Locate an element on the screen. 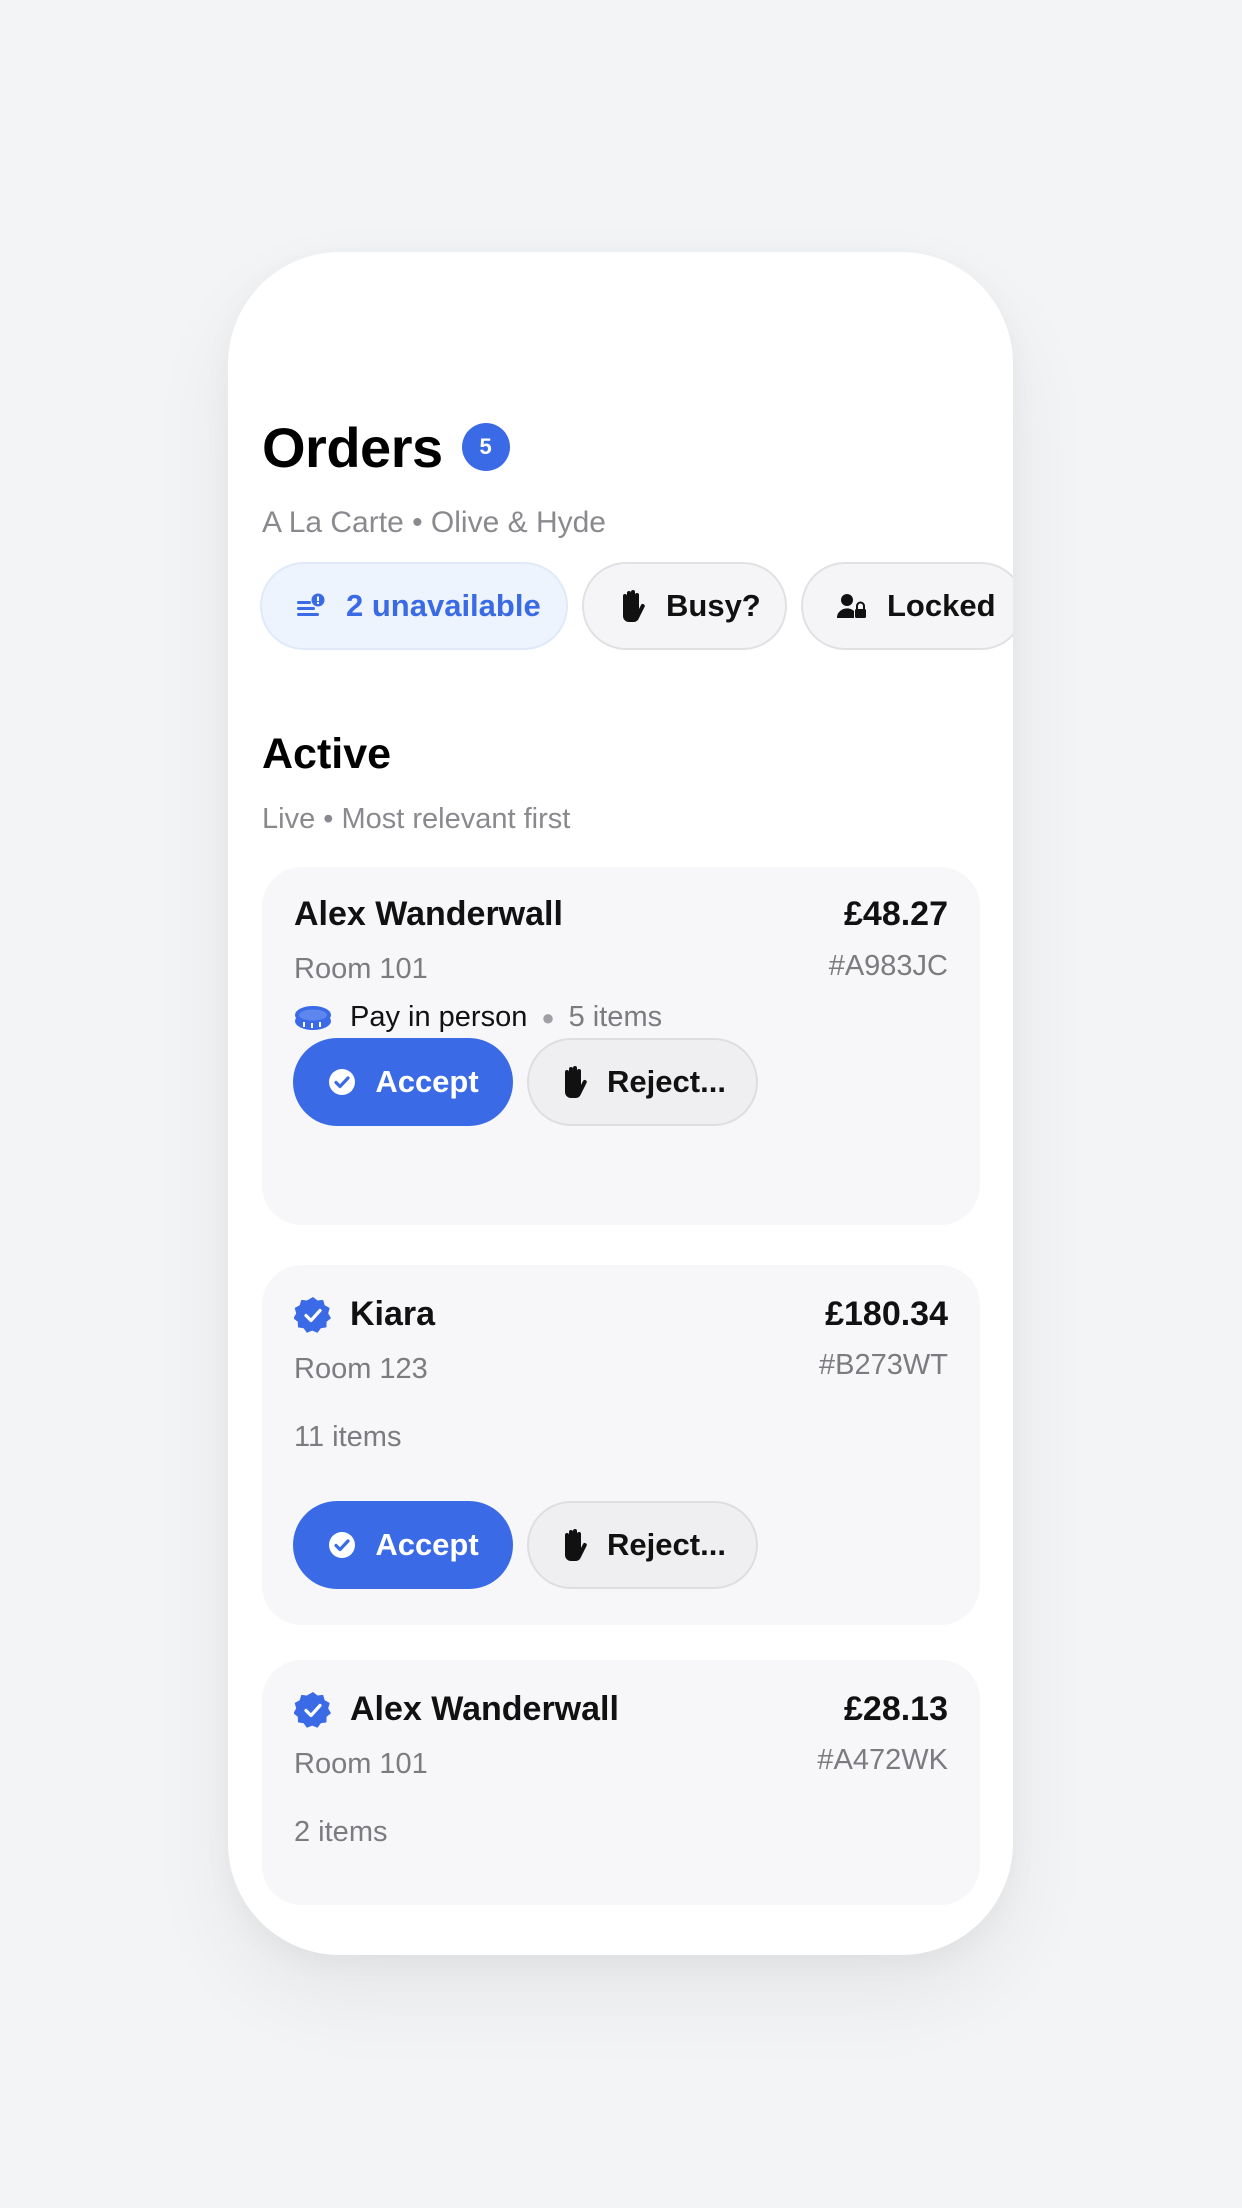 The width and height of the screenshot is (1242, 2208). payment-label: Pay in person is located at coordinates (439, 1017).